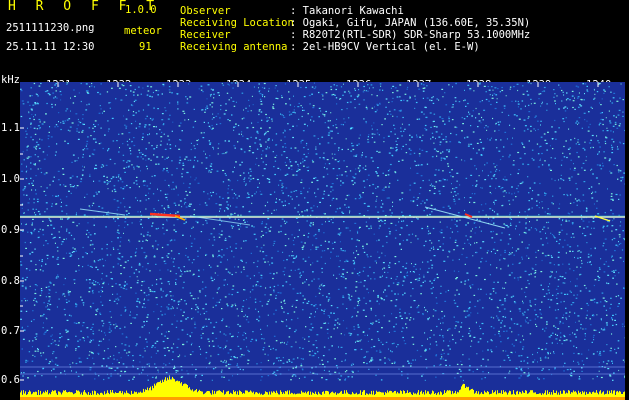 The width and height of the screenshot is (629, 400). Describe the element at coordinates (10, 80) in the screenshot. I see `frequency-unit-label: kHz` at that location.